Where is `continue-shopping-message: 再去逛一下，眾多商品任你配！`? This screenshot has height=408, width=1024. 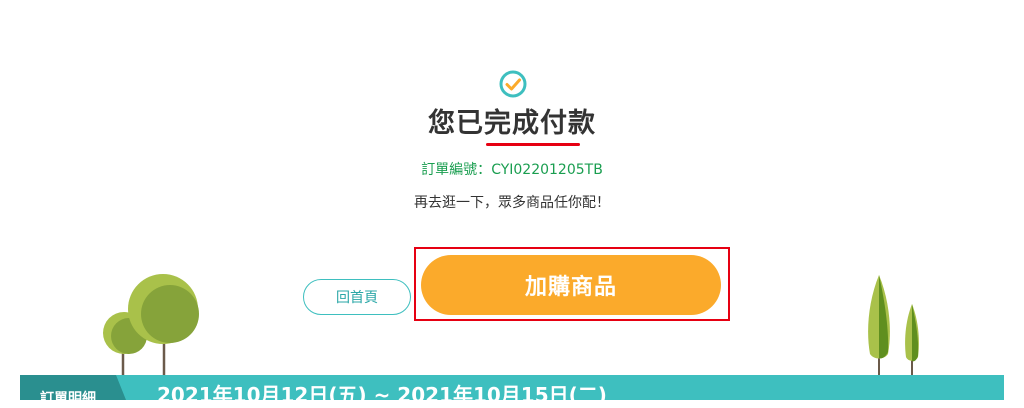 continue-shopping-message: 再去逛一下，眾多商品任你配！ is located at coordinates (512, 203).